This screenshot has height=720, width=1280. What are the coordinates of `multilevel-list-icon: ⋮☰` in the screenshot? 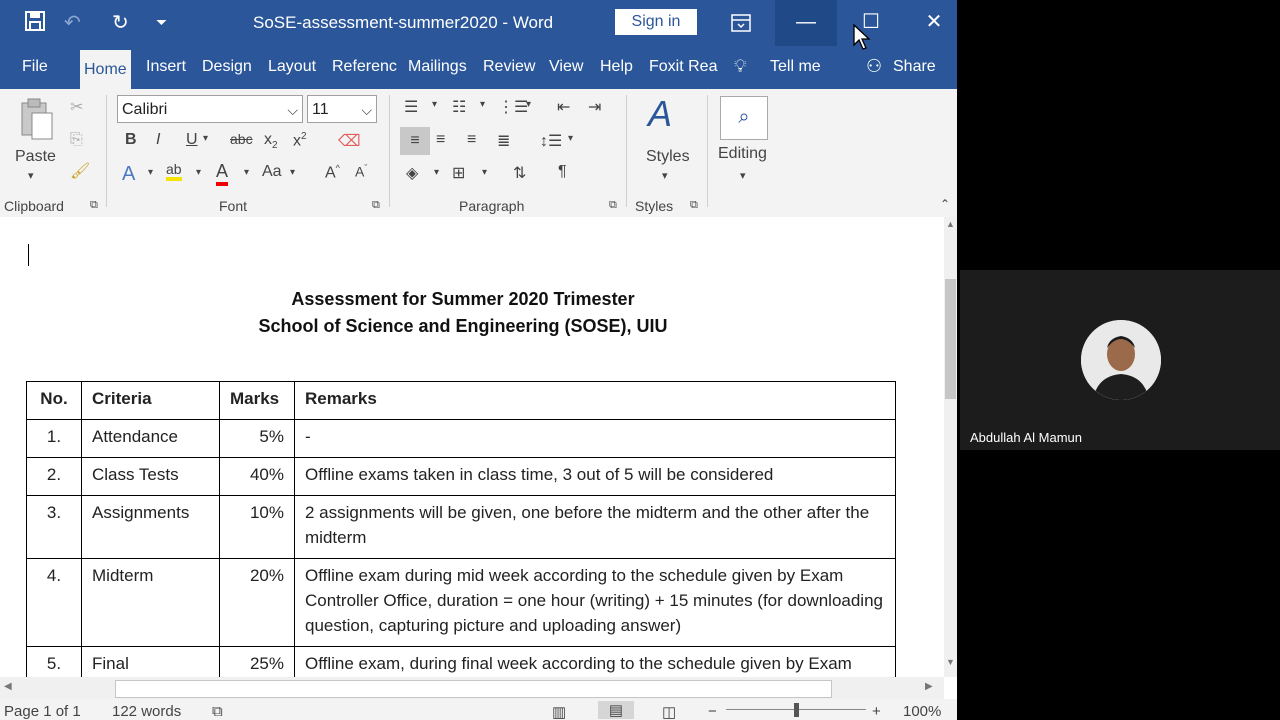 It's located at (513, 107).